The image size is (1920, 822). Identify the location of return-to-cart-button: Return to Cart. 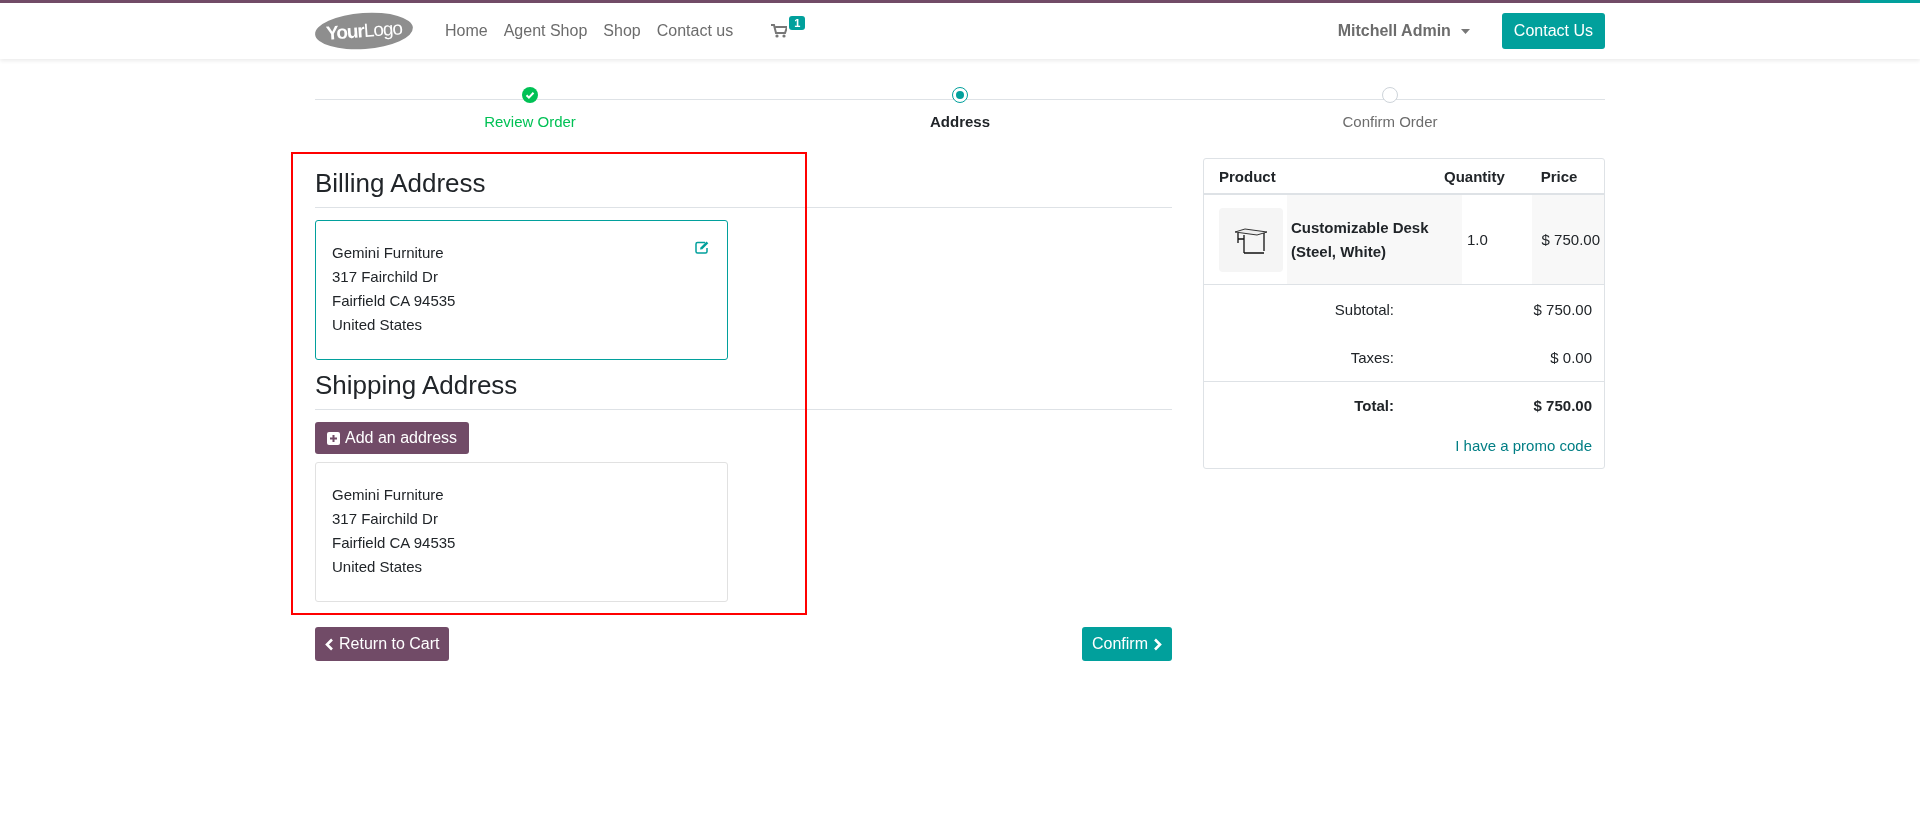
(382, 644).